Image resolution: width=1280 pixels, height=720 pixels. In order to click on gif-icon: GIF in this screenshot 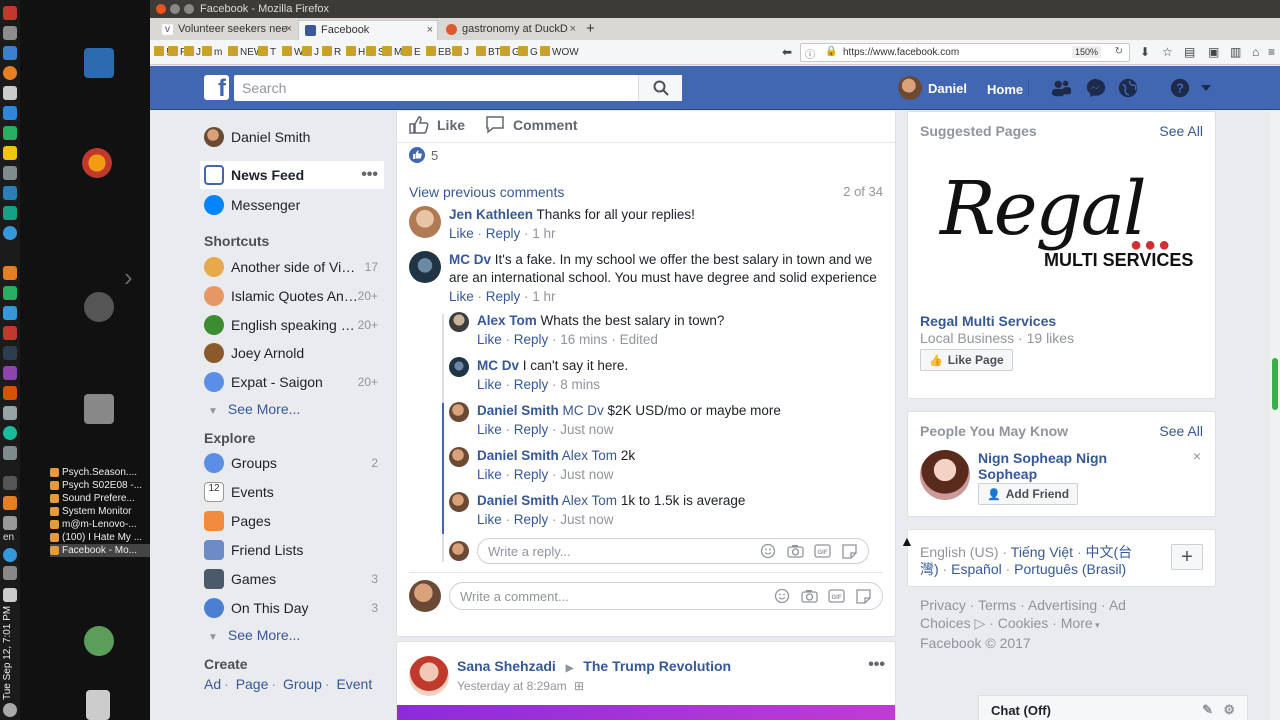, I will do `click(836, 596)`.